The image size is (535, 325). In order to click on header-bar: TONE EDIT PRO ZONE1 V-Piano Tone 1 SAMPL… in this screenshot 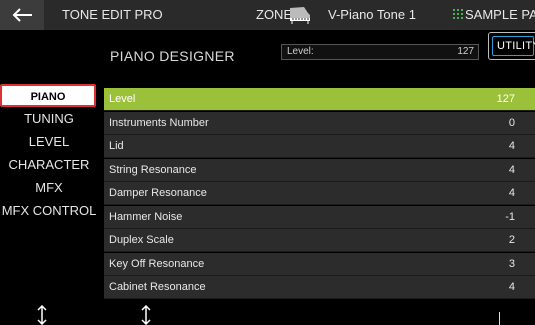, I will do `click(267, 15)`.